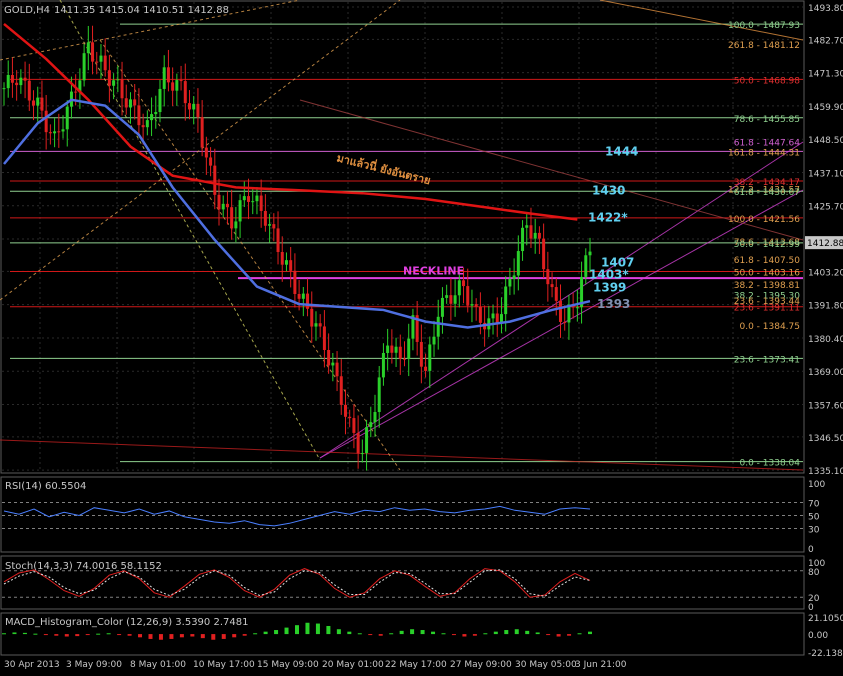 Image resolution: width=843 pixels, height=676 pixels. What do you see at coordinates (288, 665) in the screenshot?
I see `x-axis-label: 15 May 09:00` at bounding box center [288, 665].